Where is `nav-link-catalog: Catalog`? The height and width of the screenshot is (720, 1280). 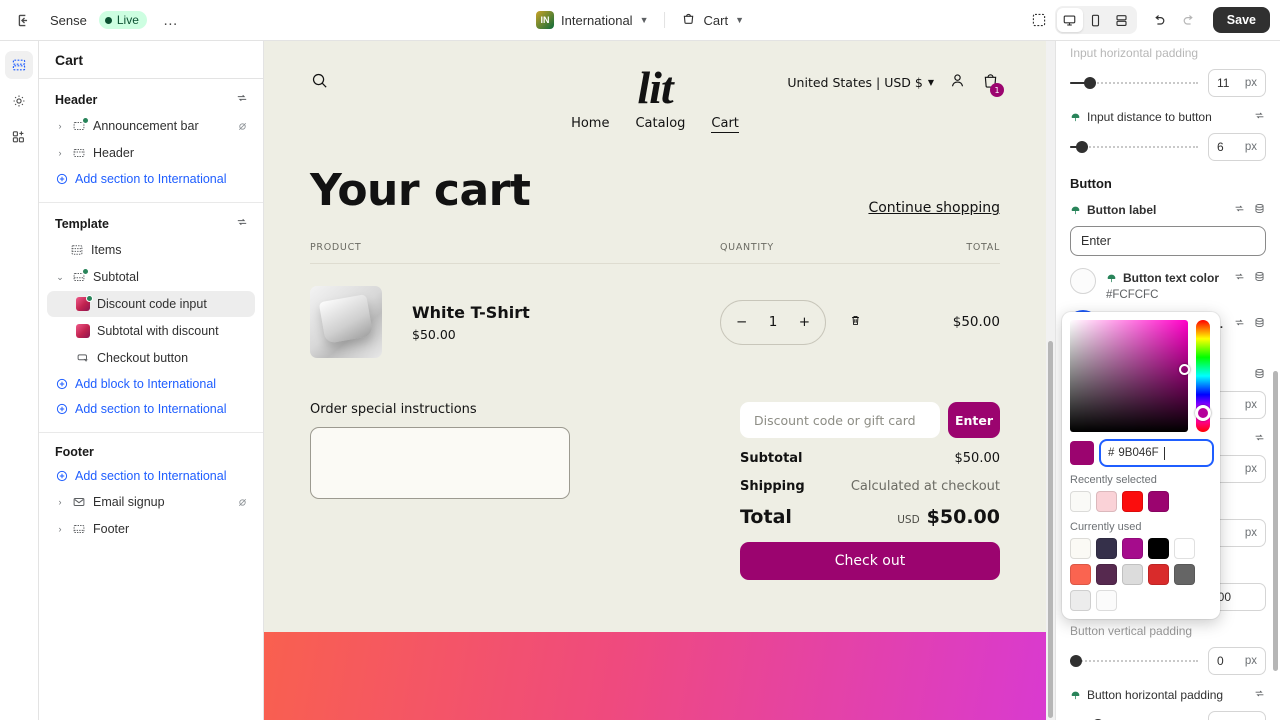 nav-link-catalog: Catalog is located at coordinates (660, 124).